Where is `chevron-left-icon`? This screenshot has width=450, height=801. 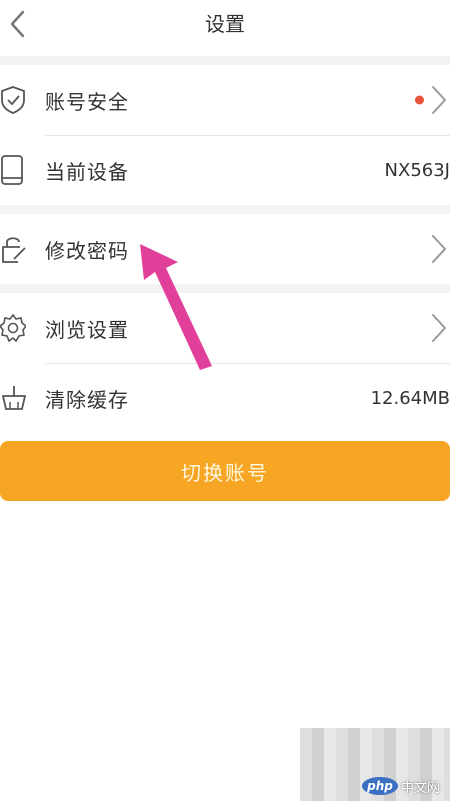 chevron-left-icon is located at coordinates (17, 24).